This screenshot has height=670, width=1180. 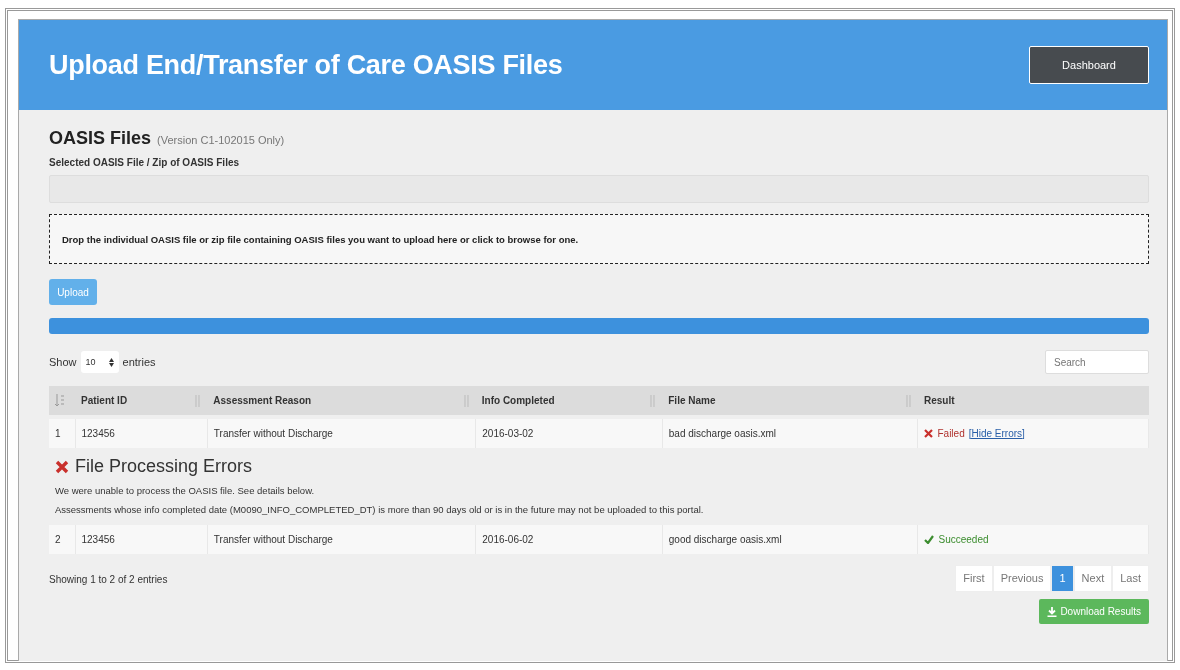 I want to click on check-icon, so click(x=929, y=539).